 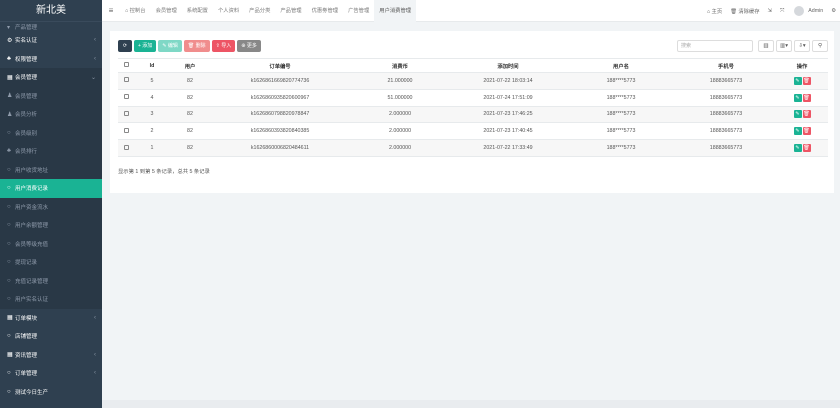 What do you see at coordinates (51, 373) in the screenshot?
I see `sidebar-item: ○ 订单管理 ‹` at bounding box center [51, 373].